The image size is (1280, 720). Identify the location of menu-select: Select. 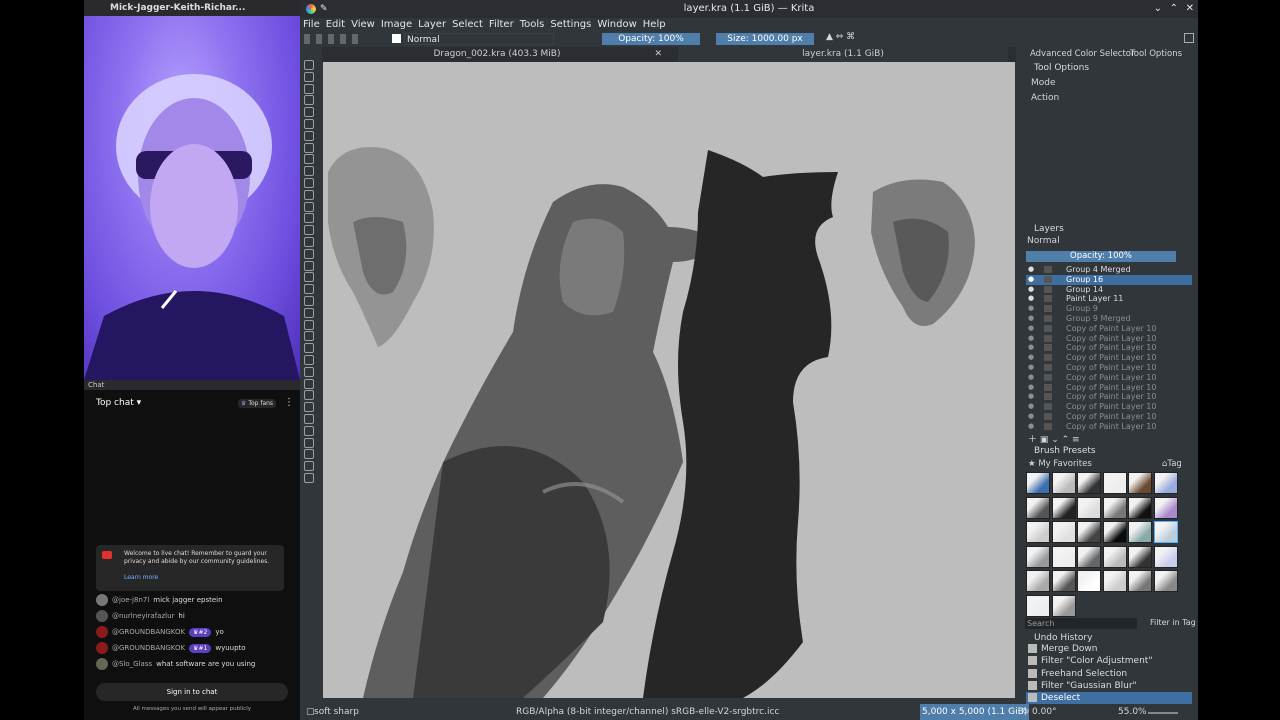
(467, 25).